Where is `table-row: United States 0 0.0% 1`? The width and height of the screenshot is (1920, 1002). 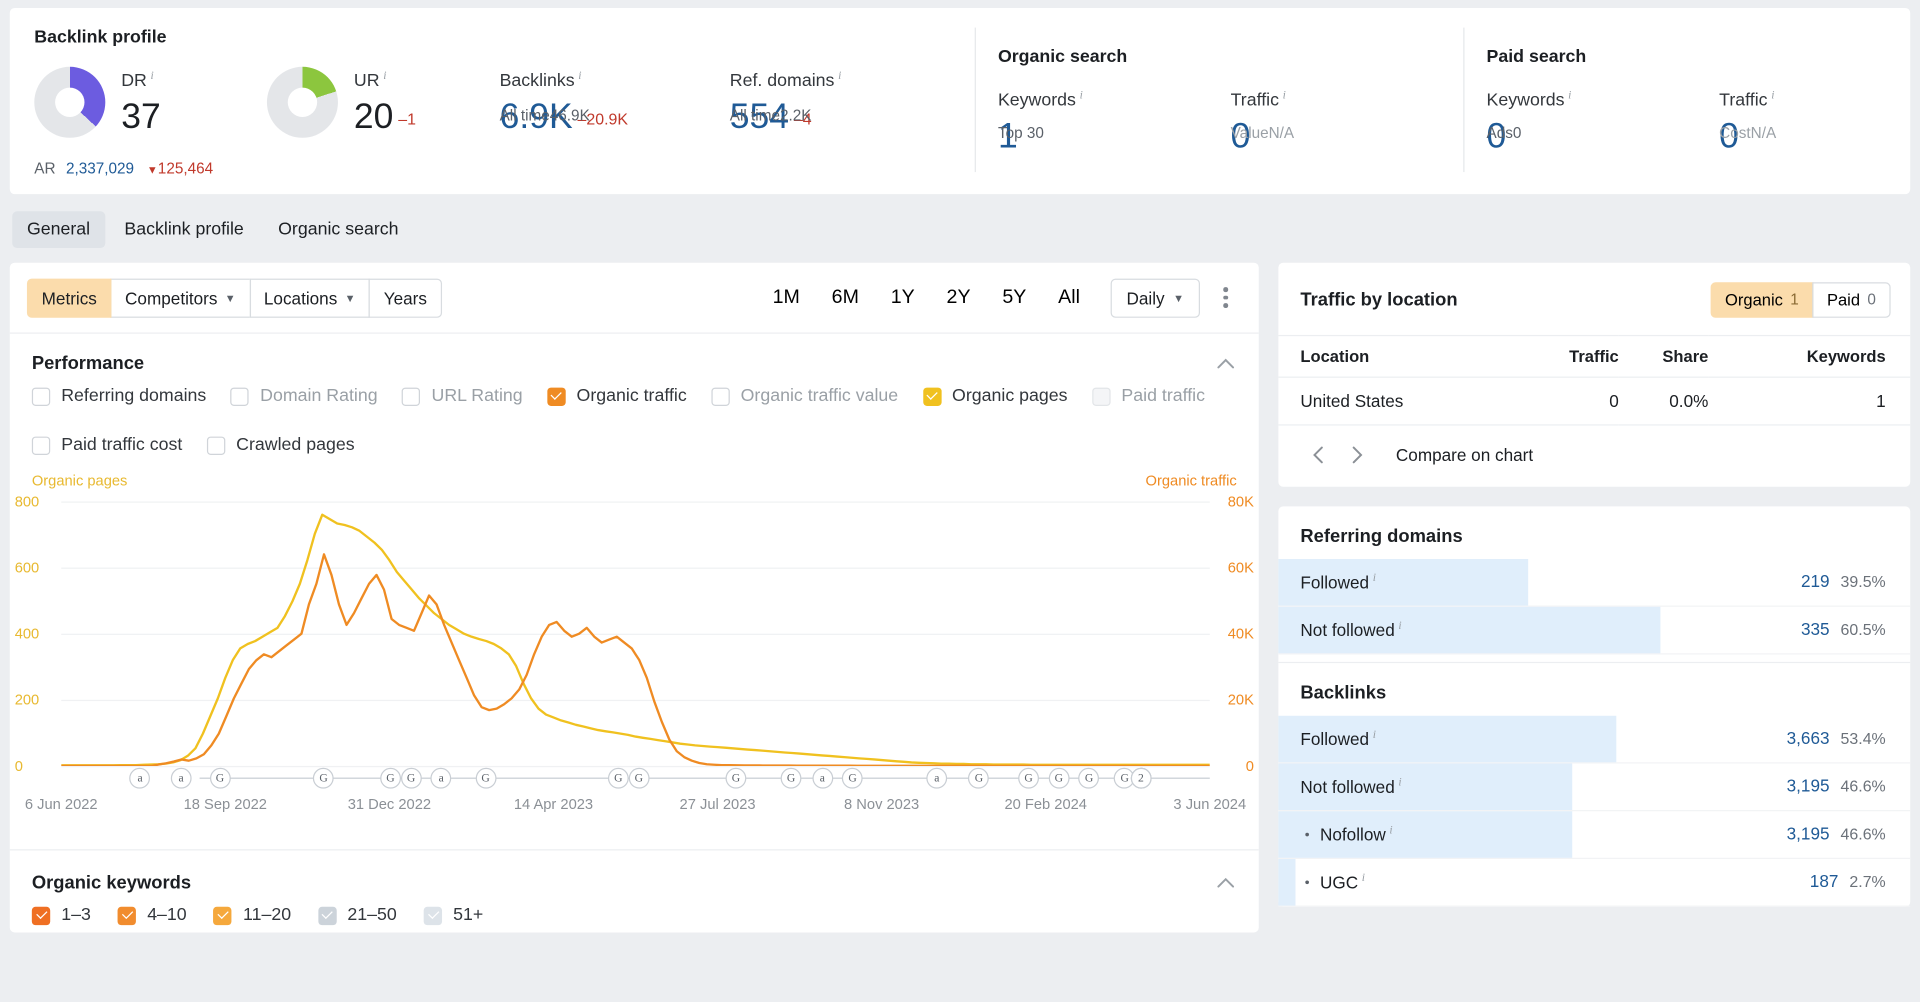
table-row: United States 0 0.0% 1 is located at coordinates (1594, 401).